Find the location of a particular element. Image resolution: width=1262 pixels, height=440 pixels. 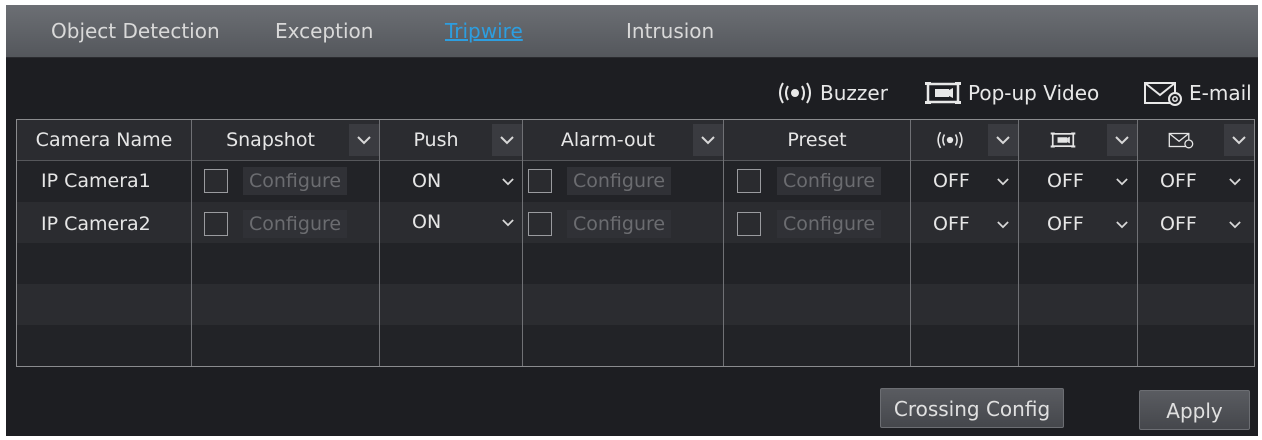

legend-email-label: E-mail is located at coordinates (1220, 93).